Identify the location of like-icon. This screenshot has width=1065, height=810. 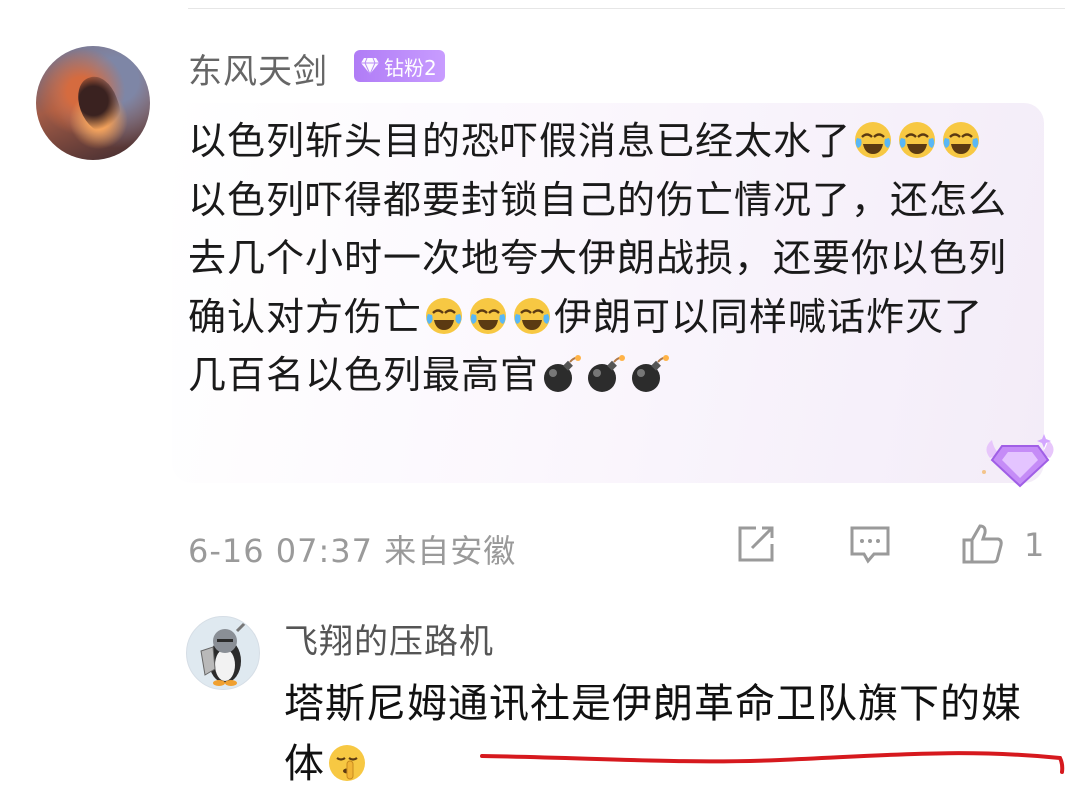
(982, 544).